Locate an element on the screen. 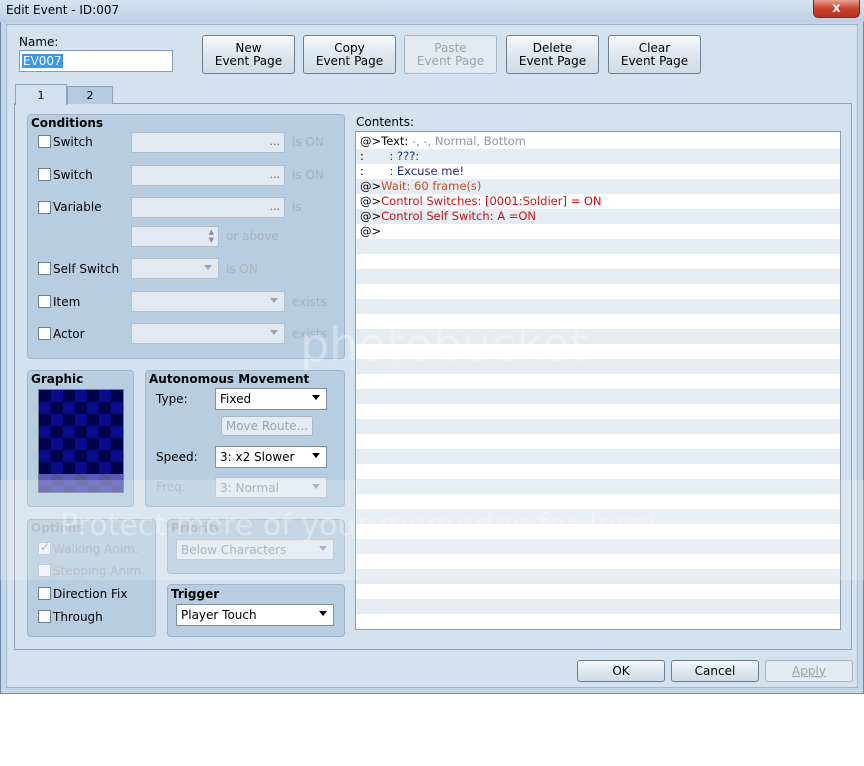  paste-event-page-button: Paste Event Page is located at coordinates (450, 54).